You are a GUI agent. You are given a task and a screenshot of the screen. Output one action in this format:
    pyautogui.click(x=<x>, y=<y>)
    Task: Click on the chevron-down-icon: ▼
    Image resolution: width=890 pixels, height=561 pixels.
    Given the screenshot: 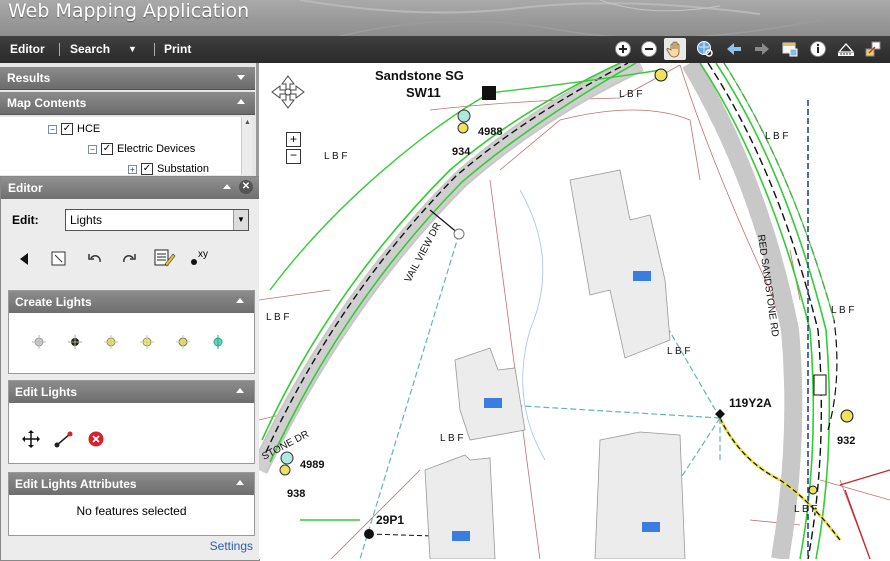 What is the action you would take?
    pyautogui.click(x=240, y=220)
    